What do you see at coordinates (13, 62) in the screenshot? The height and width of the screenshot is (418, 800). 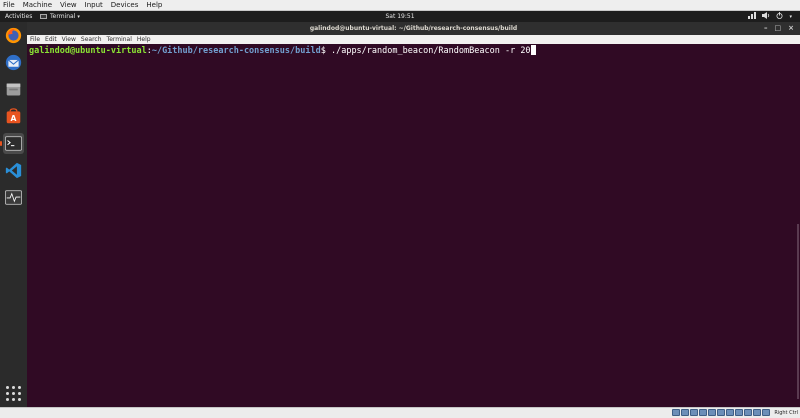 I see `thunderbird-icon` at bounding box center [13, 62].